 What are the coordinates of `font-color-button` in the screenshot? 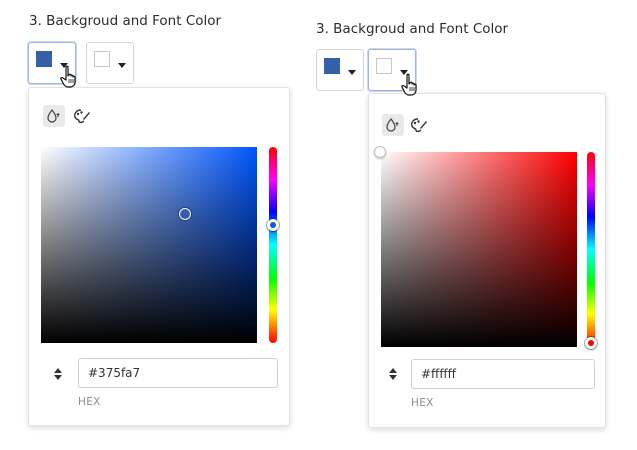 It's located at (110, 63).